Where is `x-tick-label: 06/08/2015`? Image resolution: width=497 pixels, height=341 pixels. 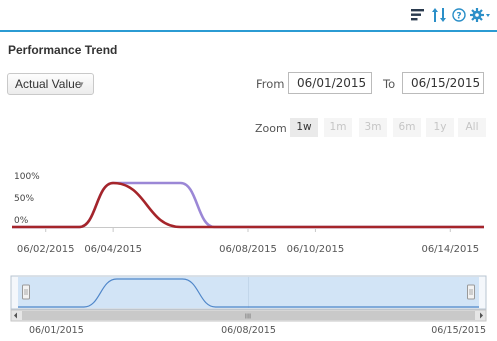
x-tick-label: 06/08/2015 is located at coordinates (248, 249).